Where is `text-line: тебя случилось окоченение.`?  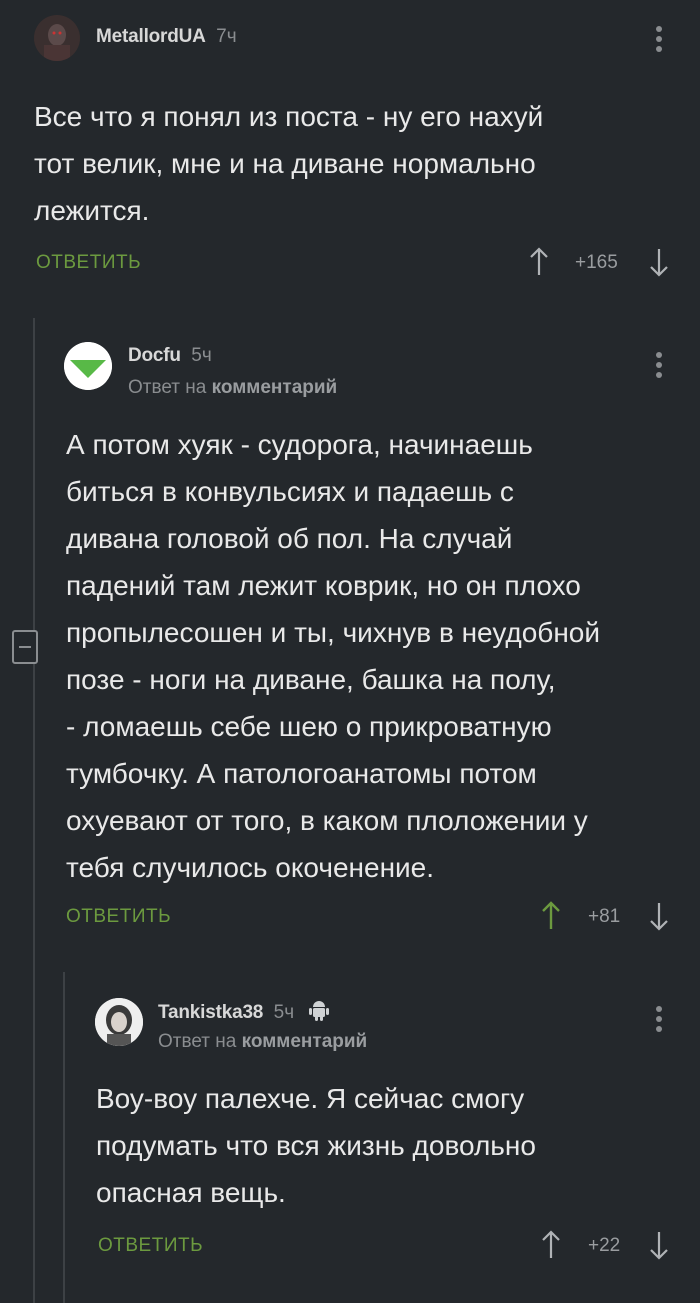
text-line: тебя случилось окоченение. is located at coordinates (250, 867).